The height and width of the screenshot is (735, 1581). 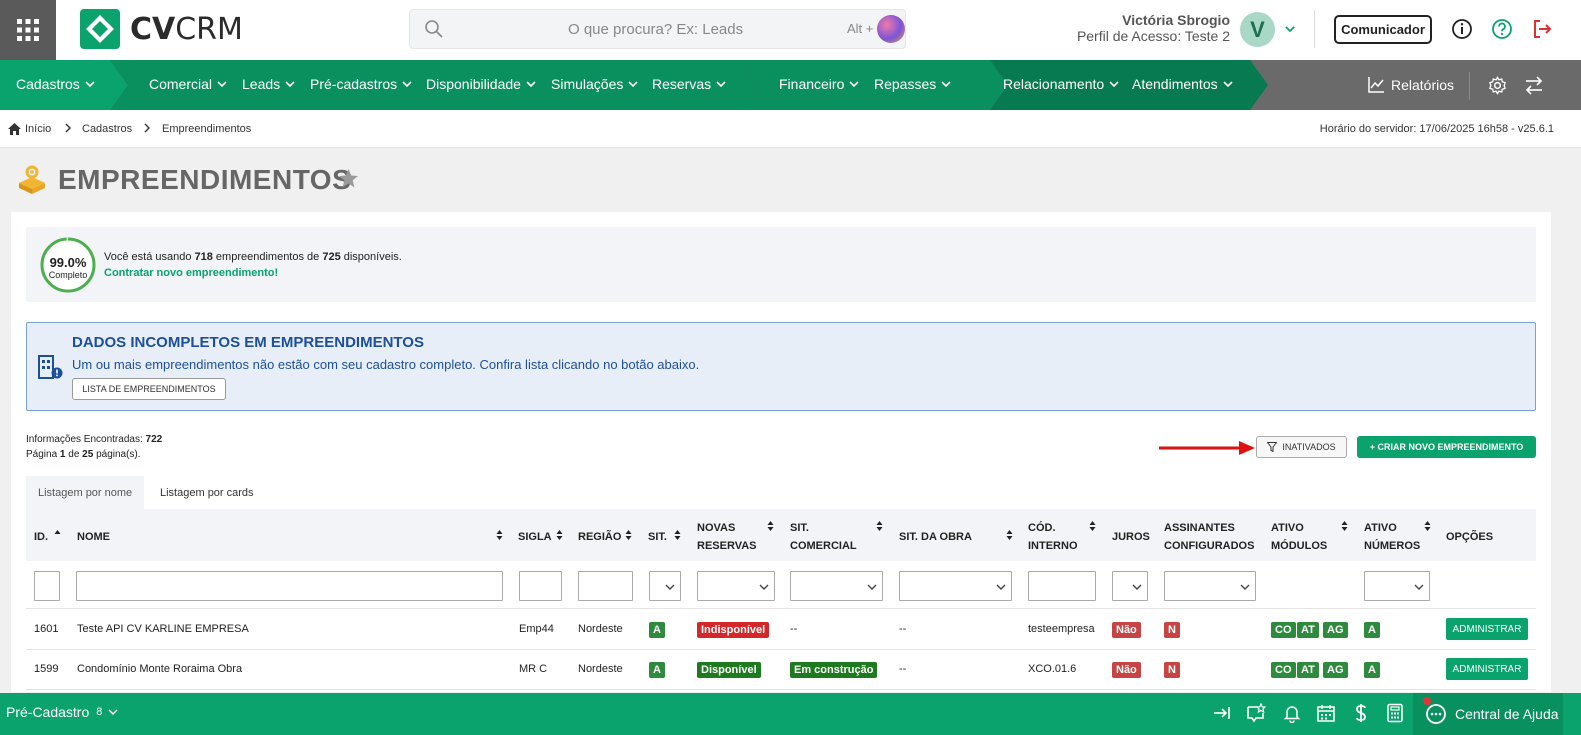 I want to click on star-icon, so click(x=348, y=178).